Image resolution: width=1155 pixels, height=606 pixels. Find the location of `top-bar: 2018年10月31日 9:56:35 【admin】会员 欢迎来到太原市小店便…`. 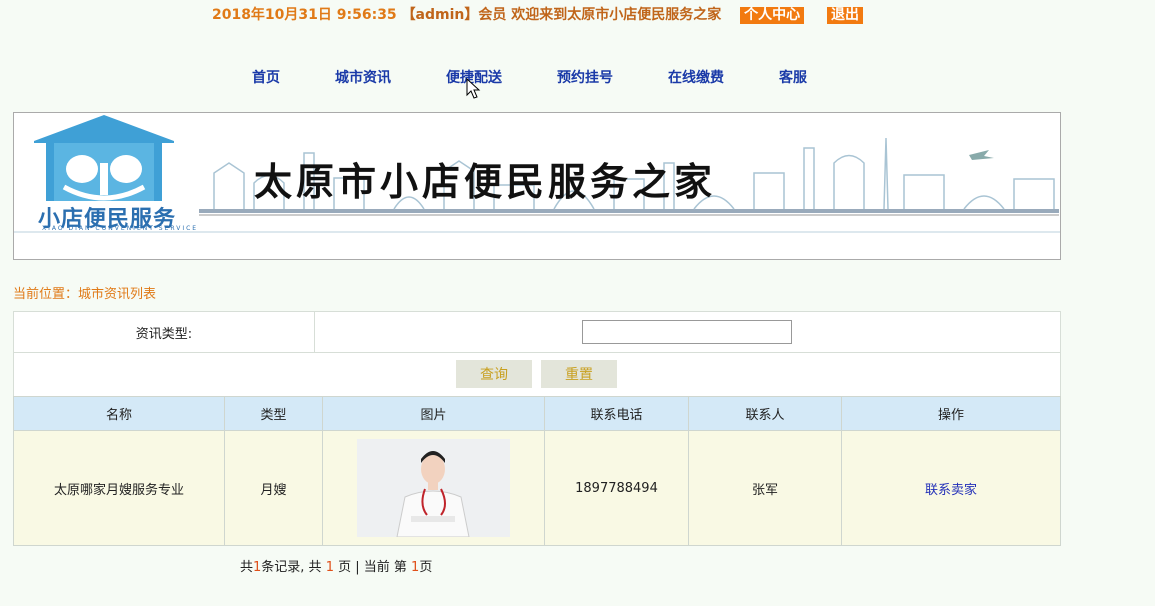

top-bar: 2018年10月31日 9:56:35 【admin】会员 欢迎来到太原市小店便… is located at coordinates (537, 14).